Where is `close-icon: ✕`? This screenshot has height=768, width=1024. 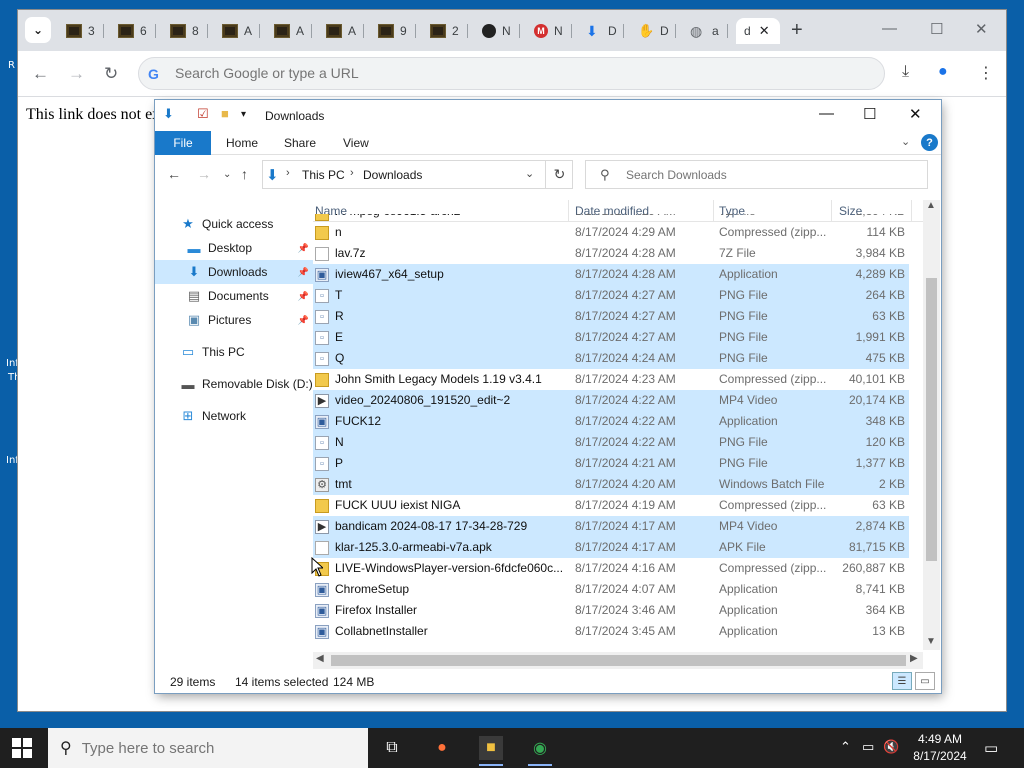
close-icon: ✕ is located at coordinates (764, 31).